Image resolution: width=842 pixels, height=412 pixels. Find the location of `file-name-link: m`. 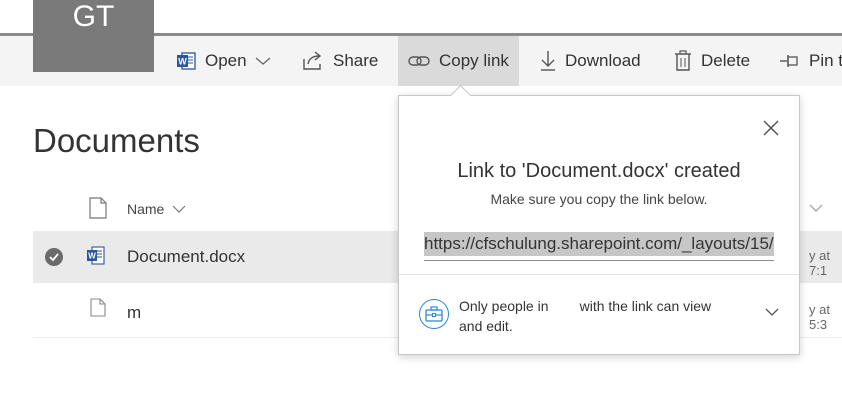

file-name-link: m is located at coordinates (134, 313).